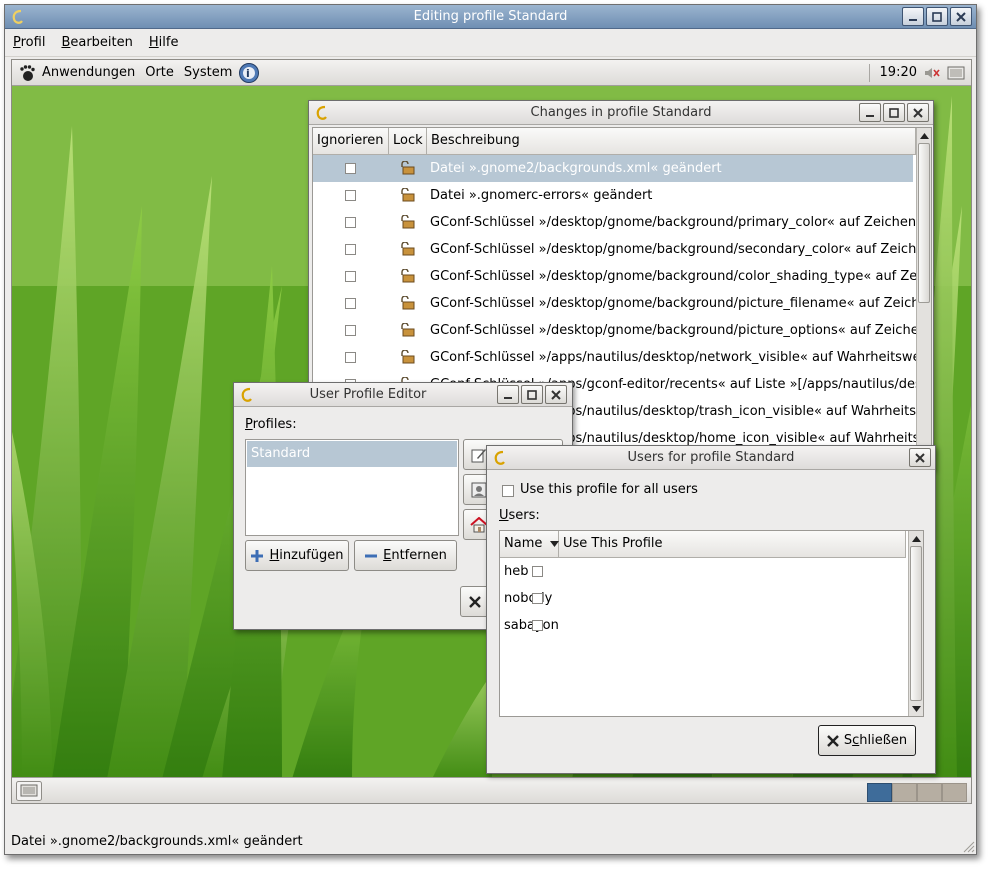 The image size is (992, 871). I want to click on show-desktop-button-icon, so click(29, 791).